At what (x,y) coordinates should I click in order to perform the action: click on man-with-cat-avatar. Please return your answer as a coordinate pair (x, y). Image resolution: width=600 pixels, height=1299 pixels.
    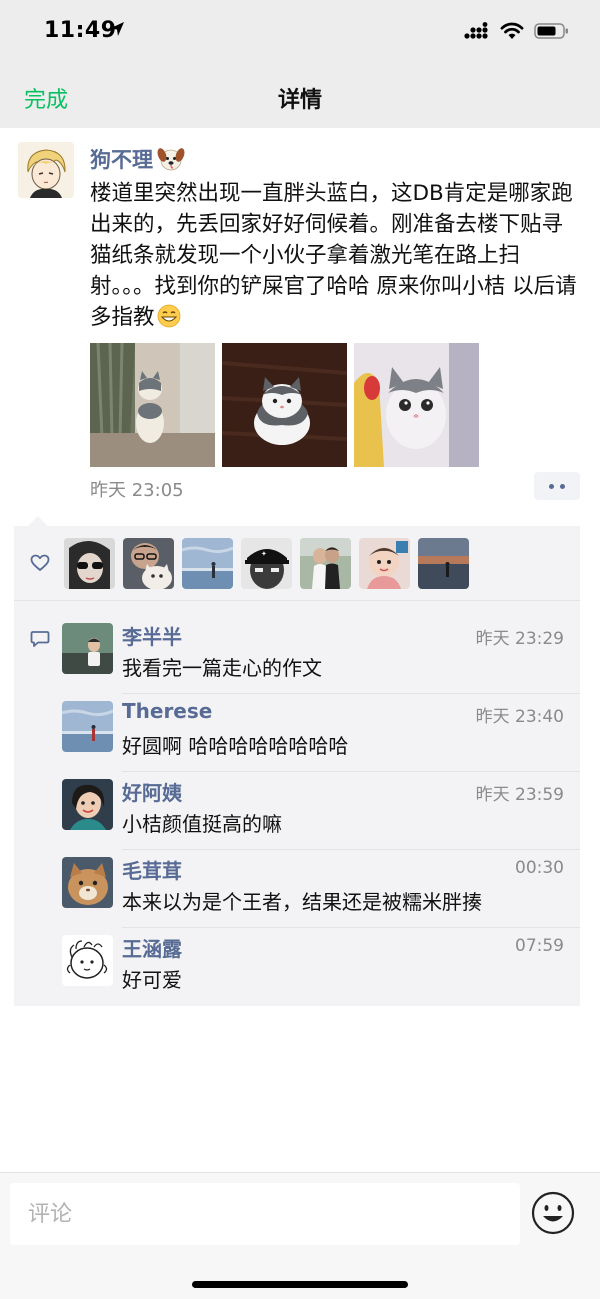
    Looking at the image, I should click on (148, 563).